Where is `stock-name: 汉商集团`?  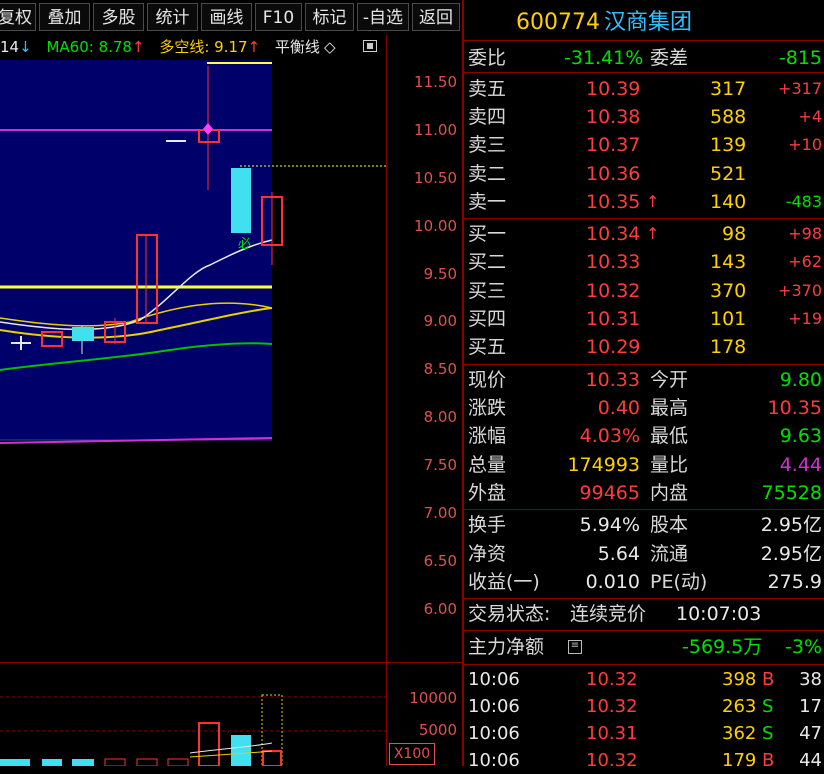 stock-name: 汉商集团 is located at coordinates (647, 22).